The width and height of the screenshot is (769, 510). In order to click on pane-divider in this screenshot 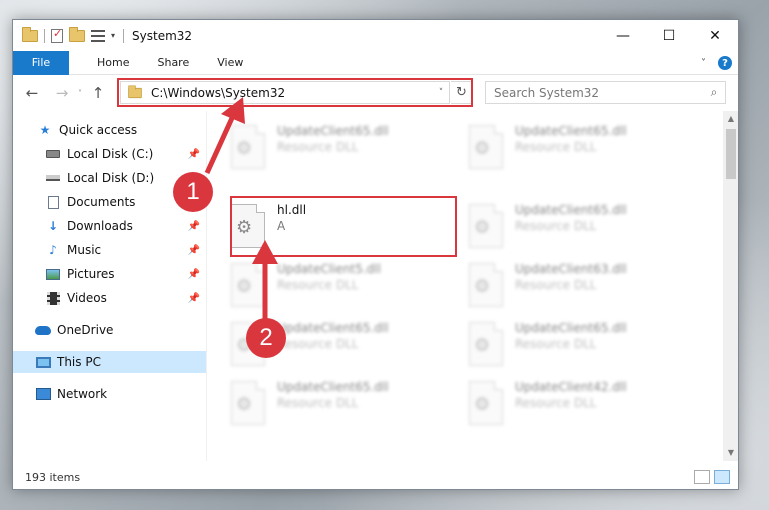, I will do `click(206, 286)`.